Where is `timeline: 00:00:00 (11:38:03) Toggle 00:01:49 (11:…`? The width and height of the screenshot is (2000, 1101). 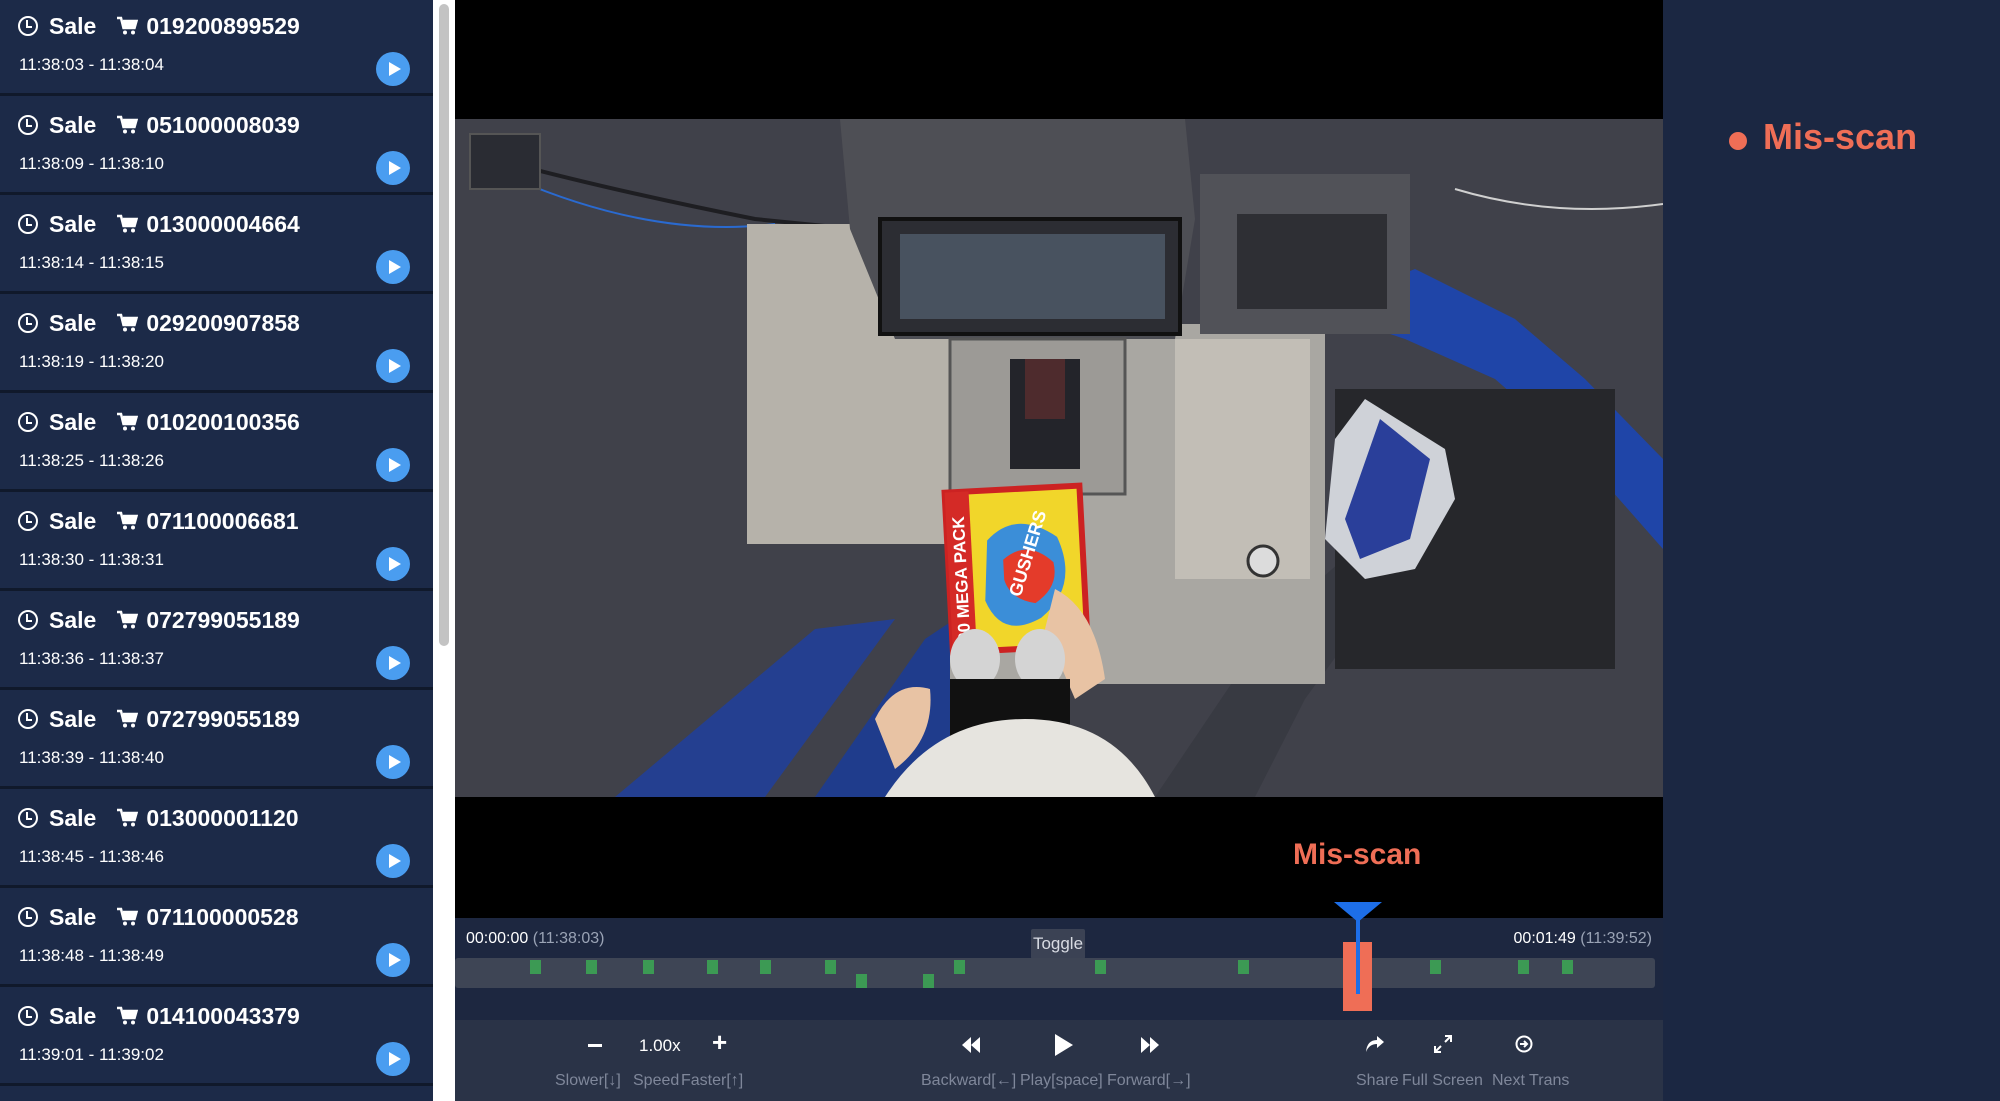
timeline: 00:00:00 (11:38:03) Toggle 00:01:49 (11:… is located at coordinates (1059, 969).